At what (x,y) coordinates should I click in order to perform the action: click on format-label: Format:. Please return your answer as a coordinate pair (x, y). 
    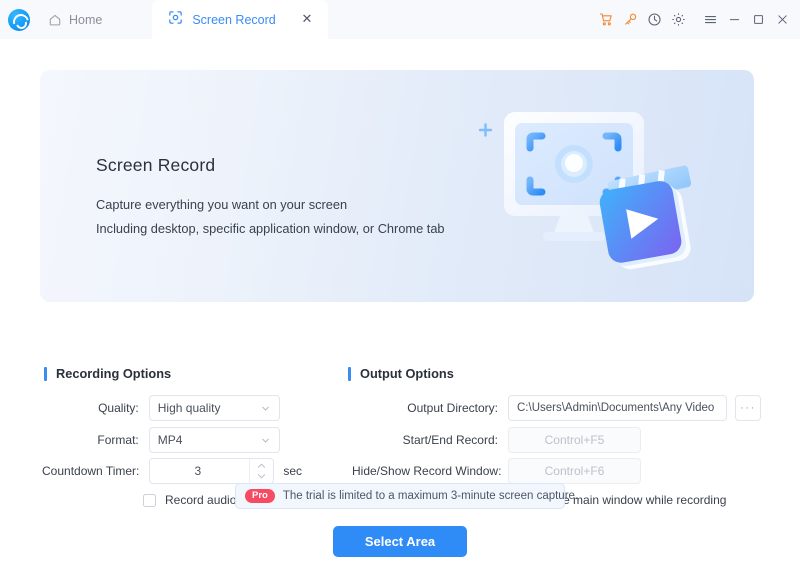
    Looking at the image, I should click on (118, 440).